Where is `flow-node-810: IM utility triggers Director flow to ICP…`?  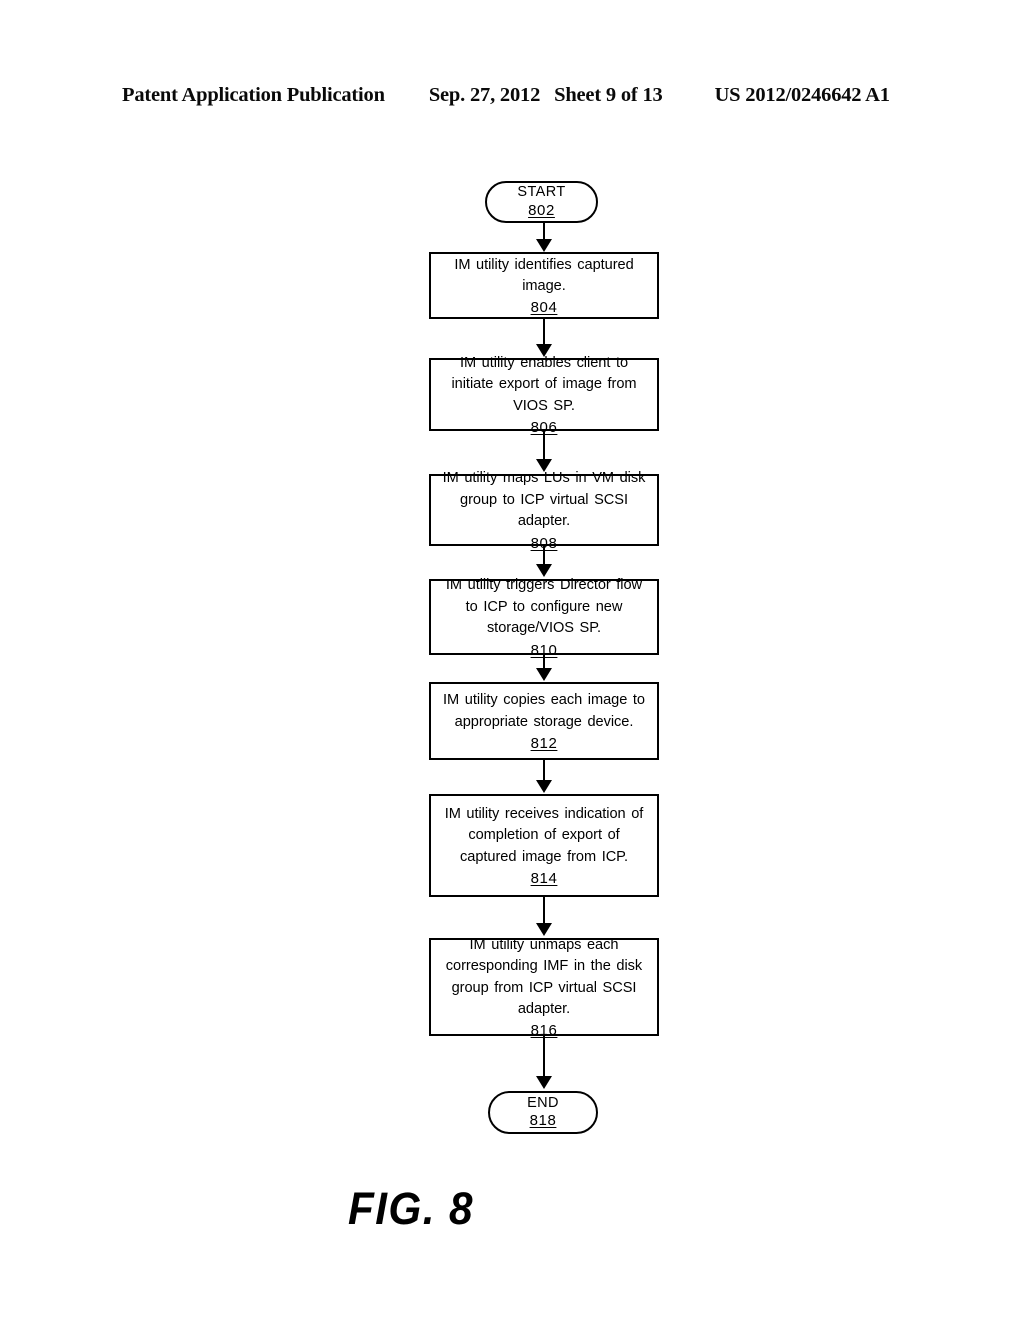 flow-node-810: IM utility triggers Director flow to ICP… is located at coordinates (544, 618).